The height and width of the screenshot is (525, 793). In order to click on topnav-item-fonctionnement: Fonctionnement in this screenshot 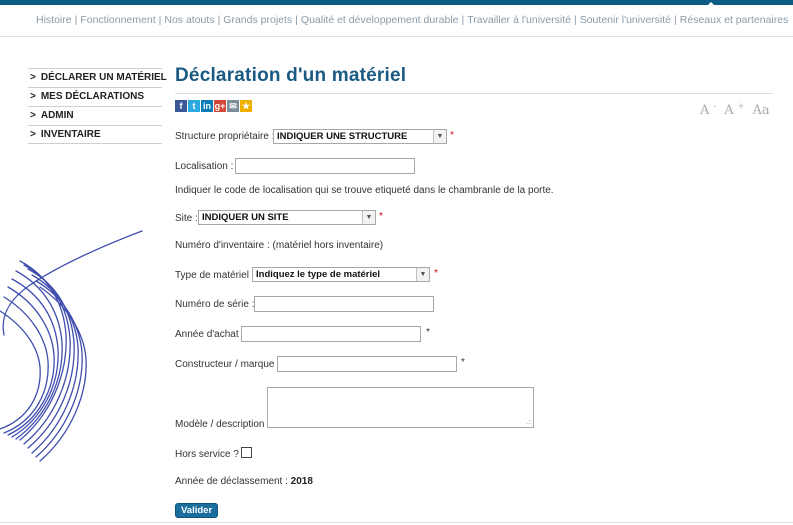, I will do `click(117, 20)`.